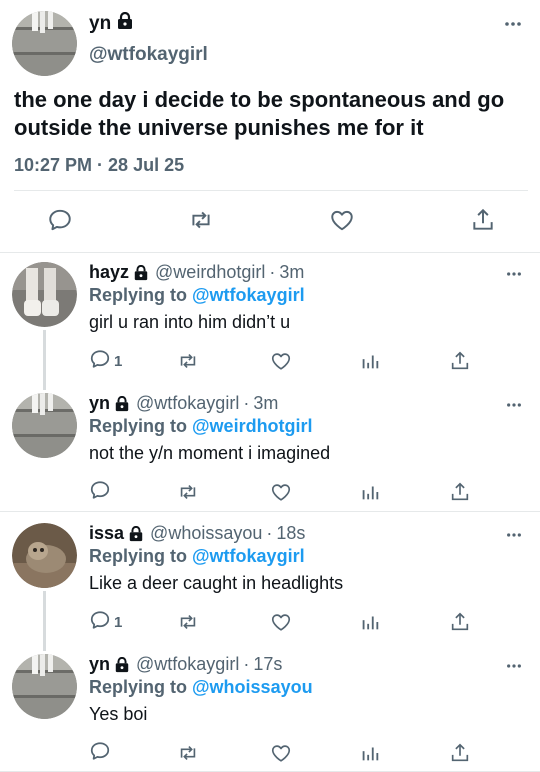  Describe the element at coordinates (270, 222) in the screenshot. I see `tweet-actions` at that location.